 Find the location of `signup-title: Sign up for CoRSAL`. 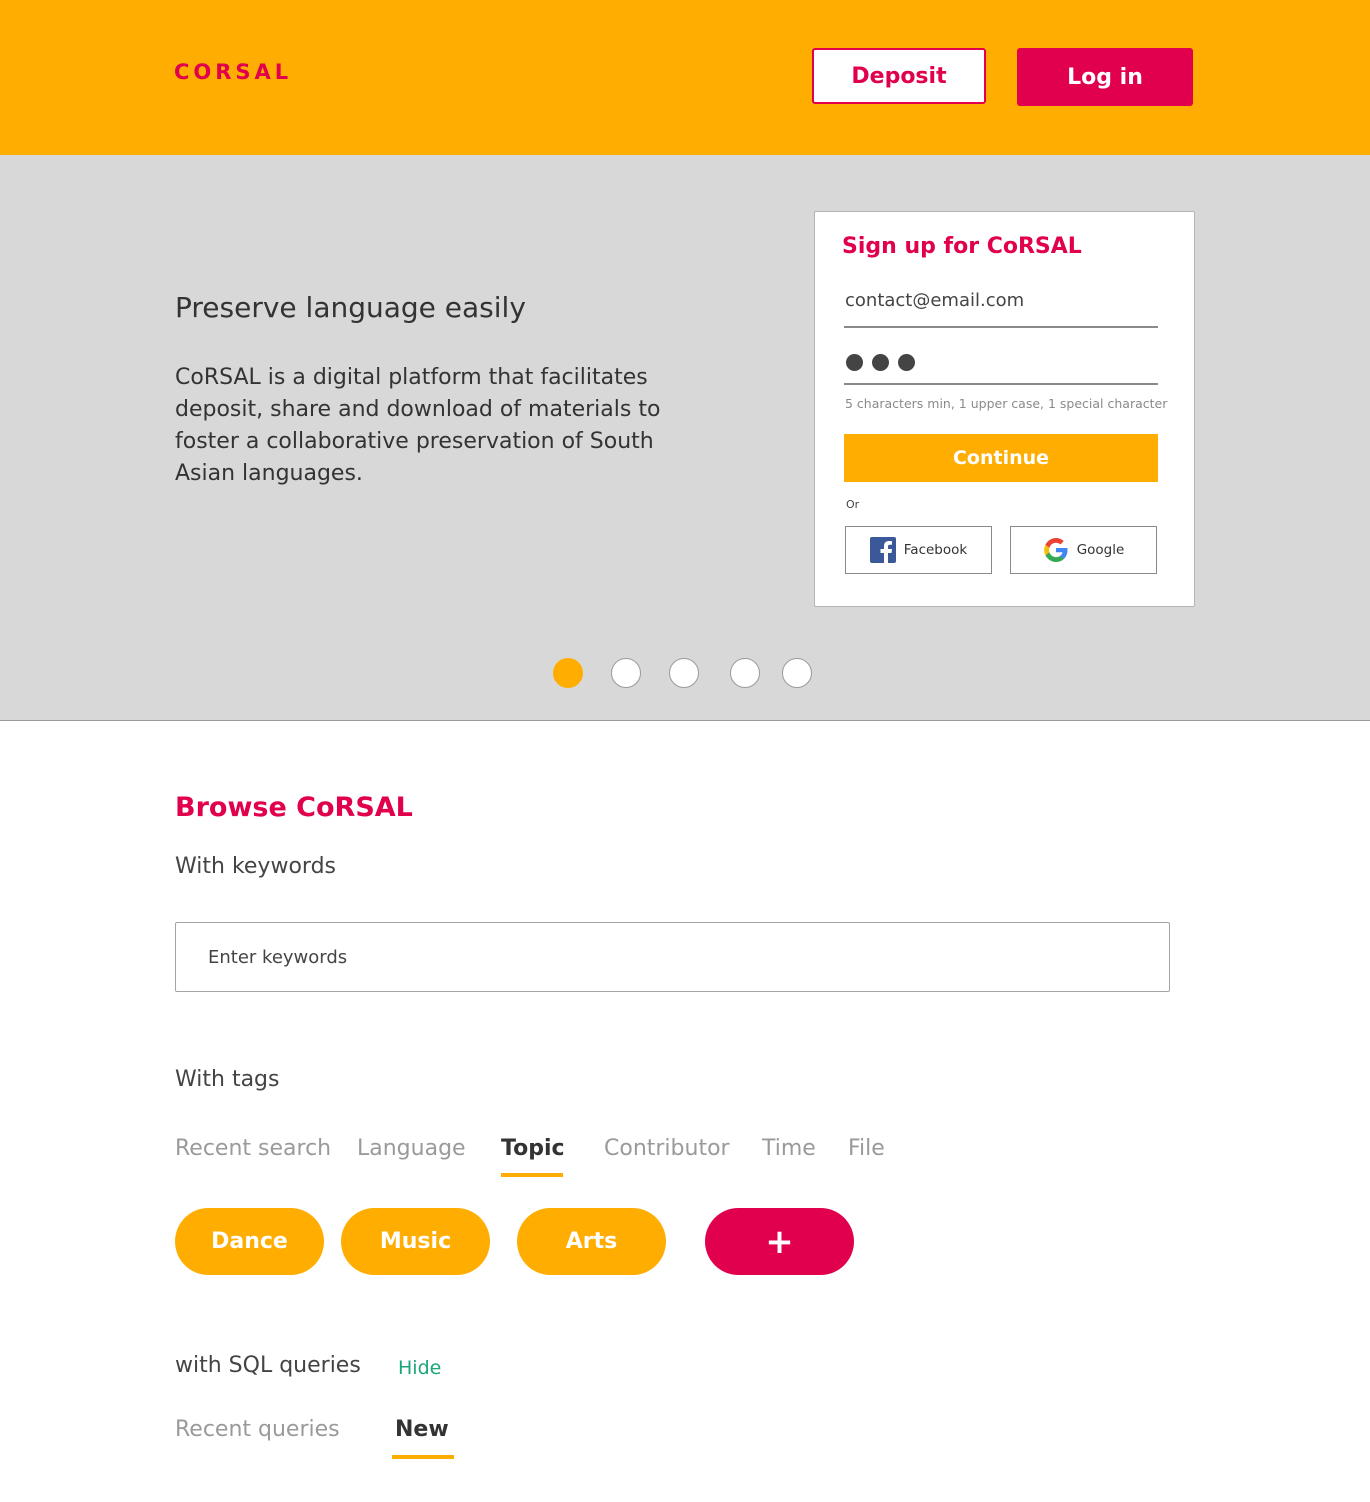

signup-title: Sign up for CoRSAL is located at coordinates (962, 246).